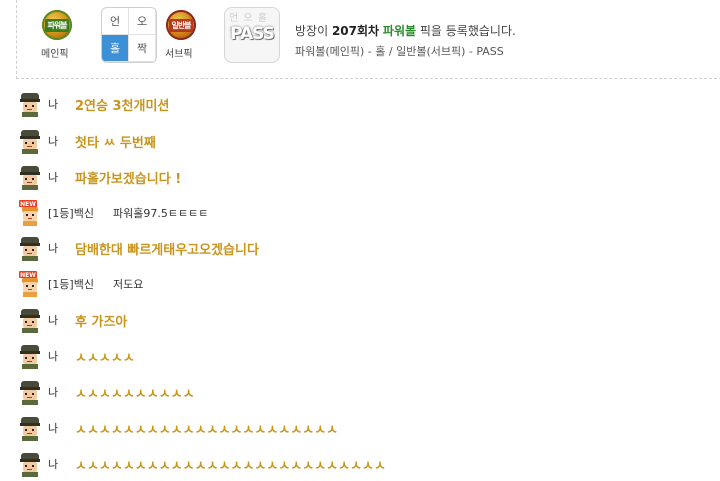 The width and height of the screenshot is (720, 481). What do you see at coordinates (367, 141) in the screenshot?
I see `chat-message: 나 첫타 ㅆ 두번째` at bounding box center [367, 141].